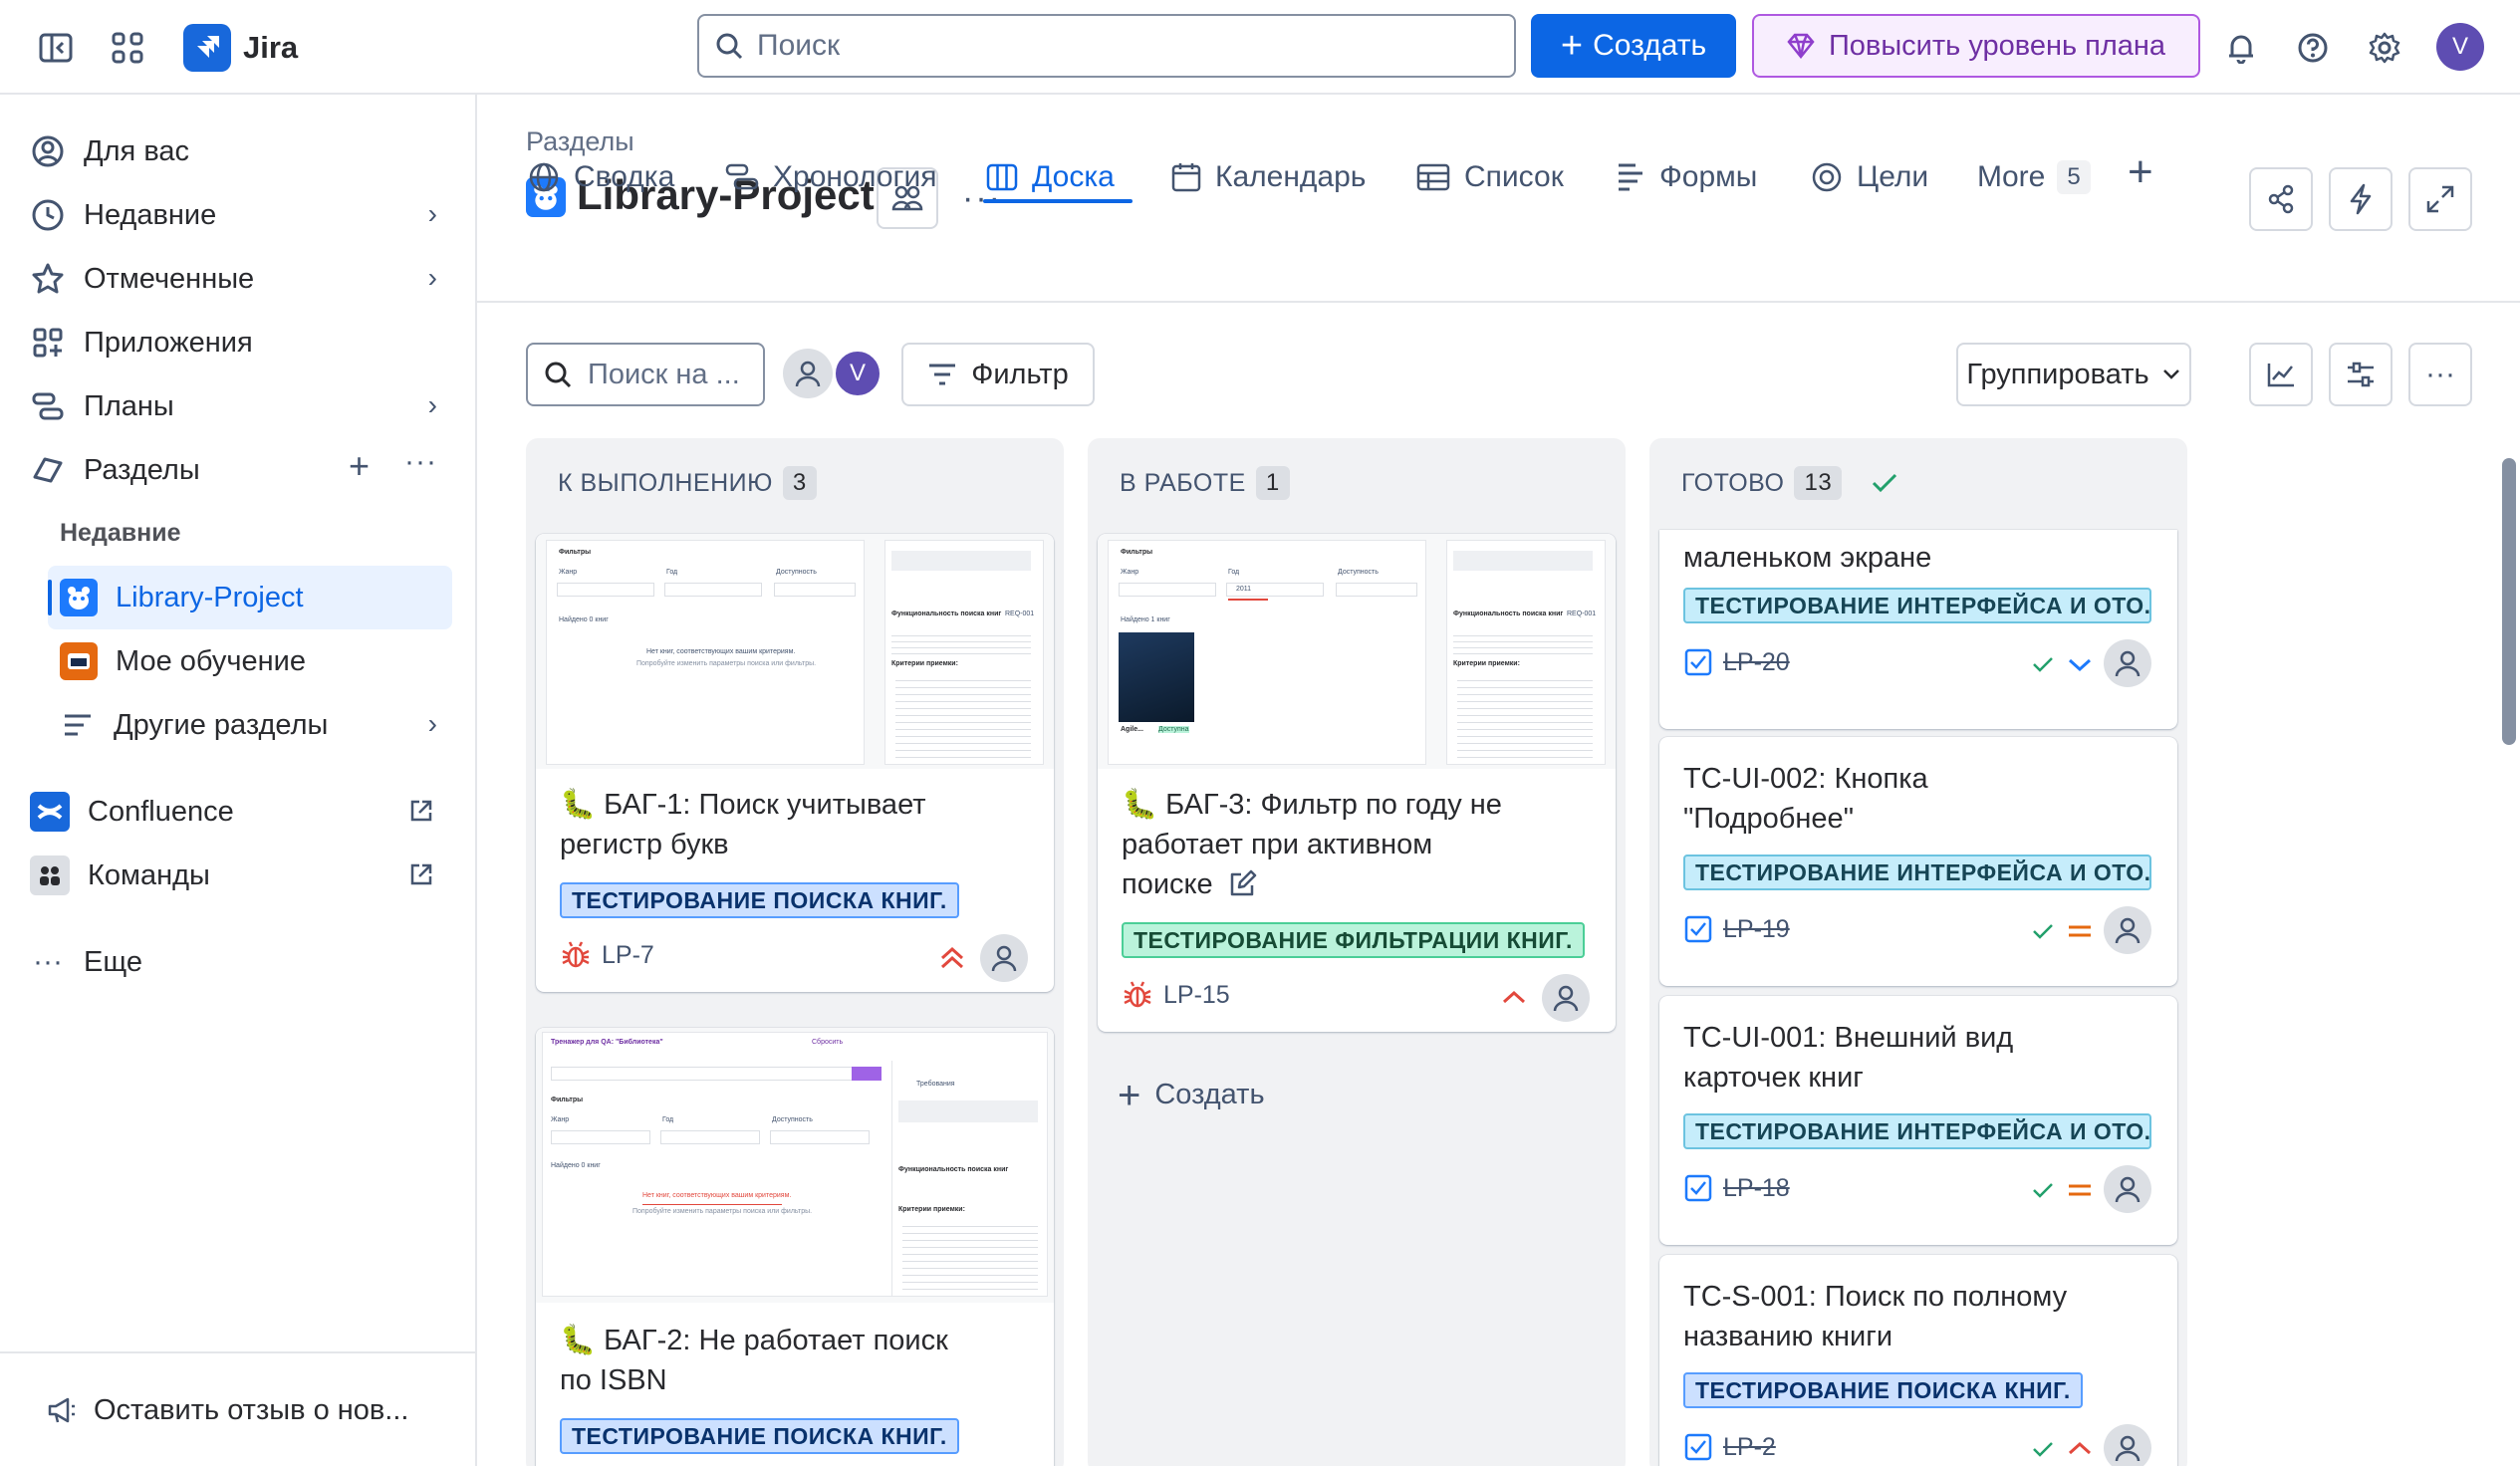 The image size is (2520, 1466). What do you see at coordinates (1242, 884) in the screenshot?
I see `edit-pencil-icon` at bounding box center [1242, 884].